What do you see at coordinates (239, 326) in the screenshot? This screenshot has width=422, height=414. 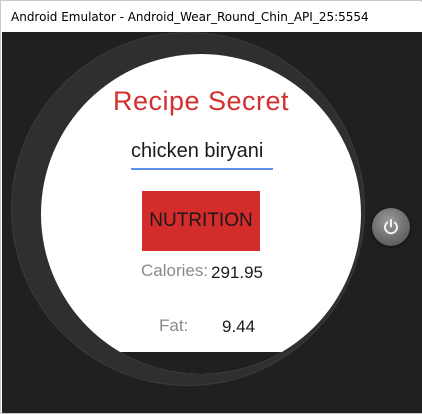 I see `fat-value: 9.44` at bounding box center [239, 326].